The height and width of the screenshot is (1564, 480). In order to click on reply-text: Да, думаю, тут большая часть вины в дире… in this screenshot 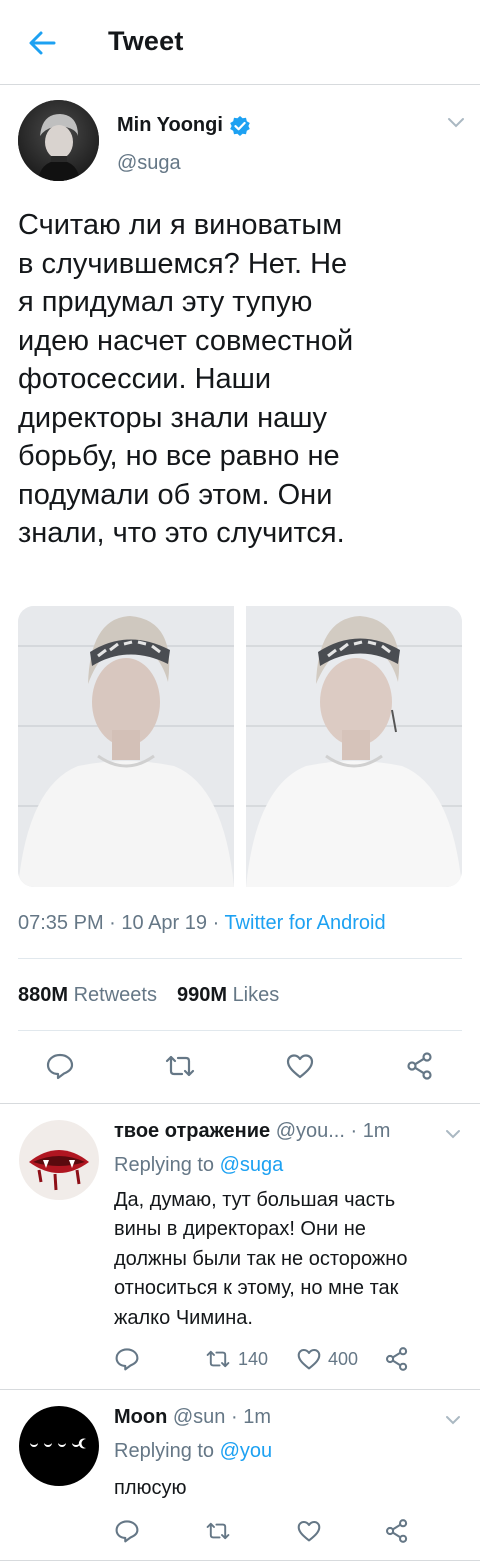, I will do `click(261, 1259)`.